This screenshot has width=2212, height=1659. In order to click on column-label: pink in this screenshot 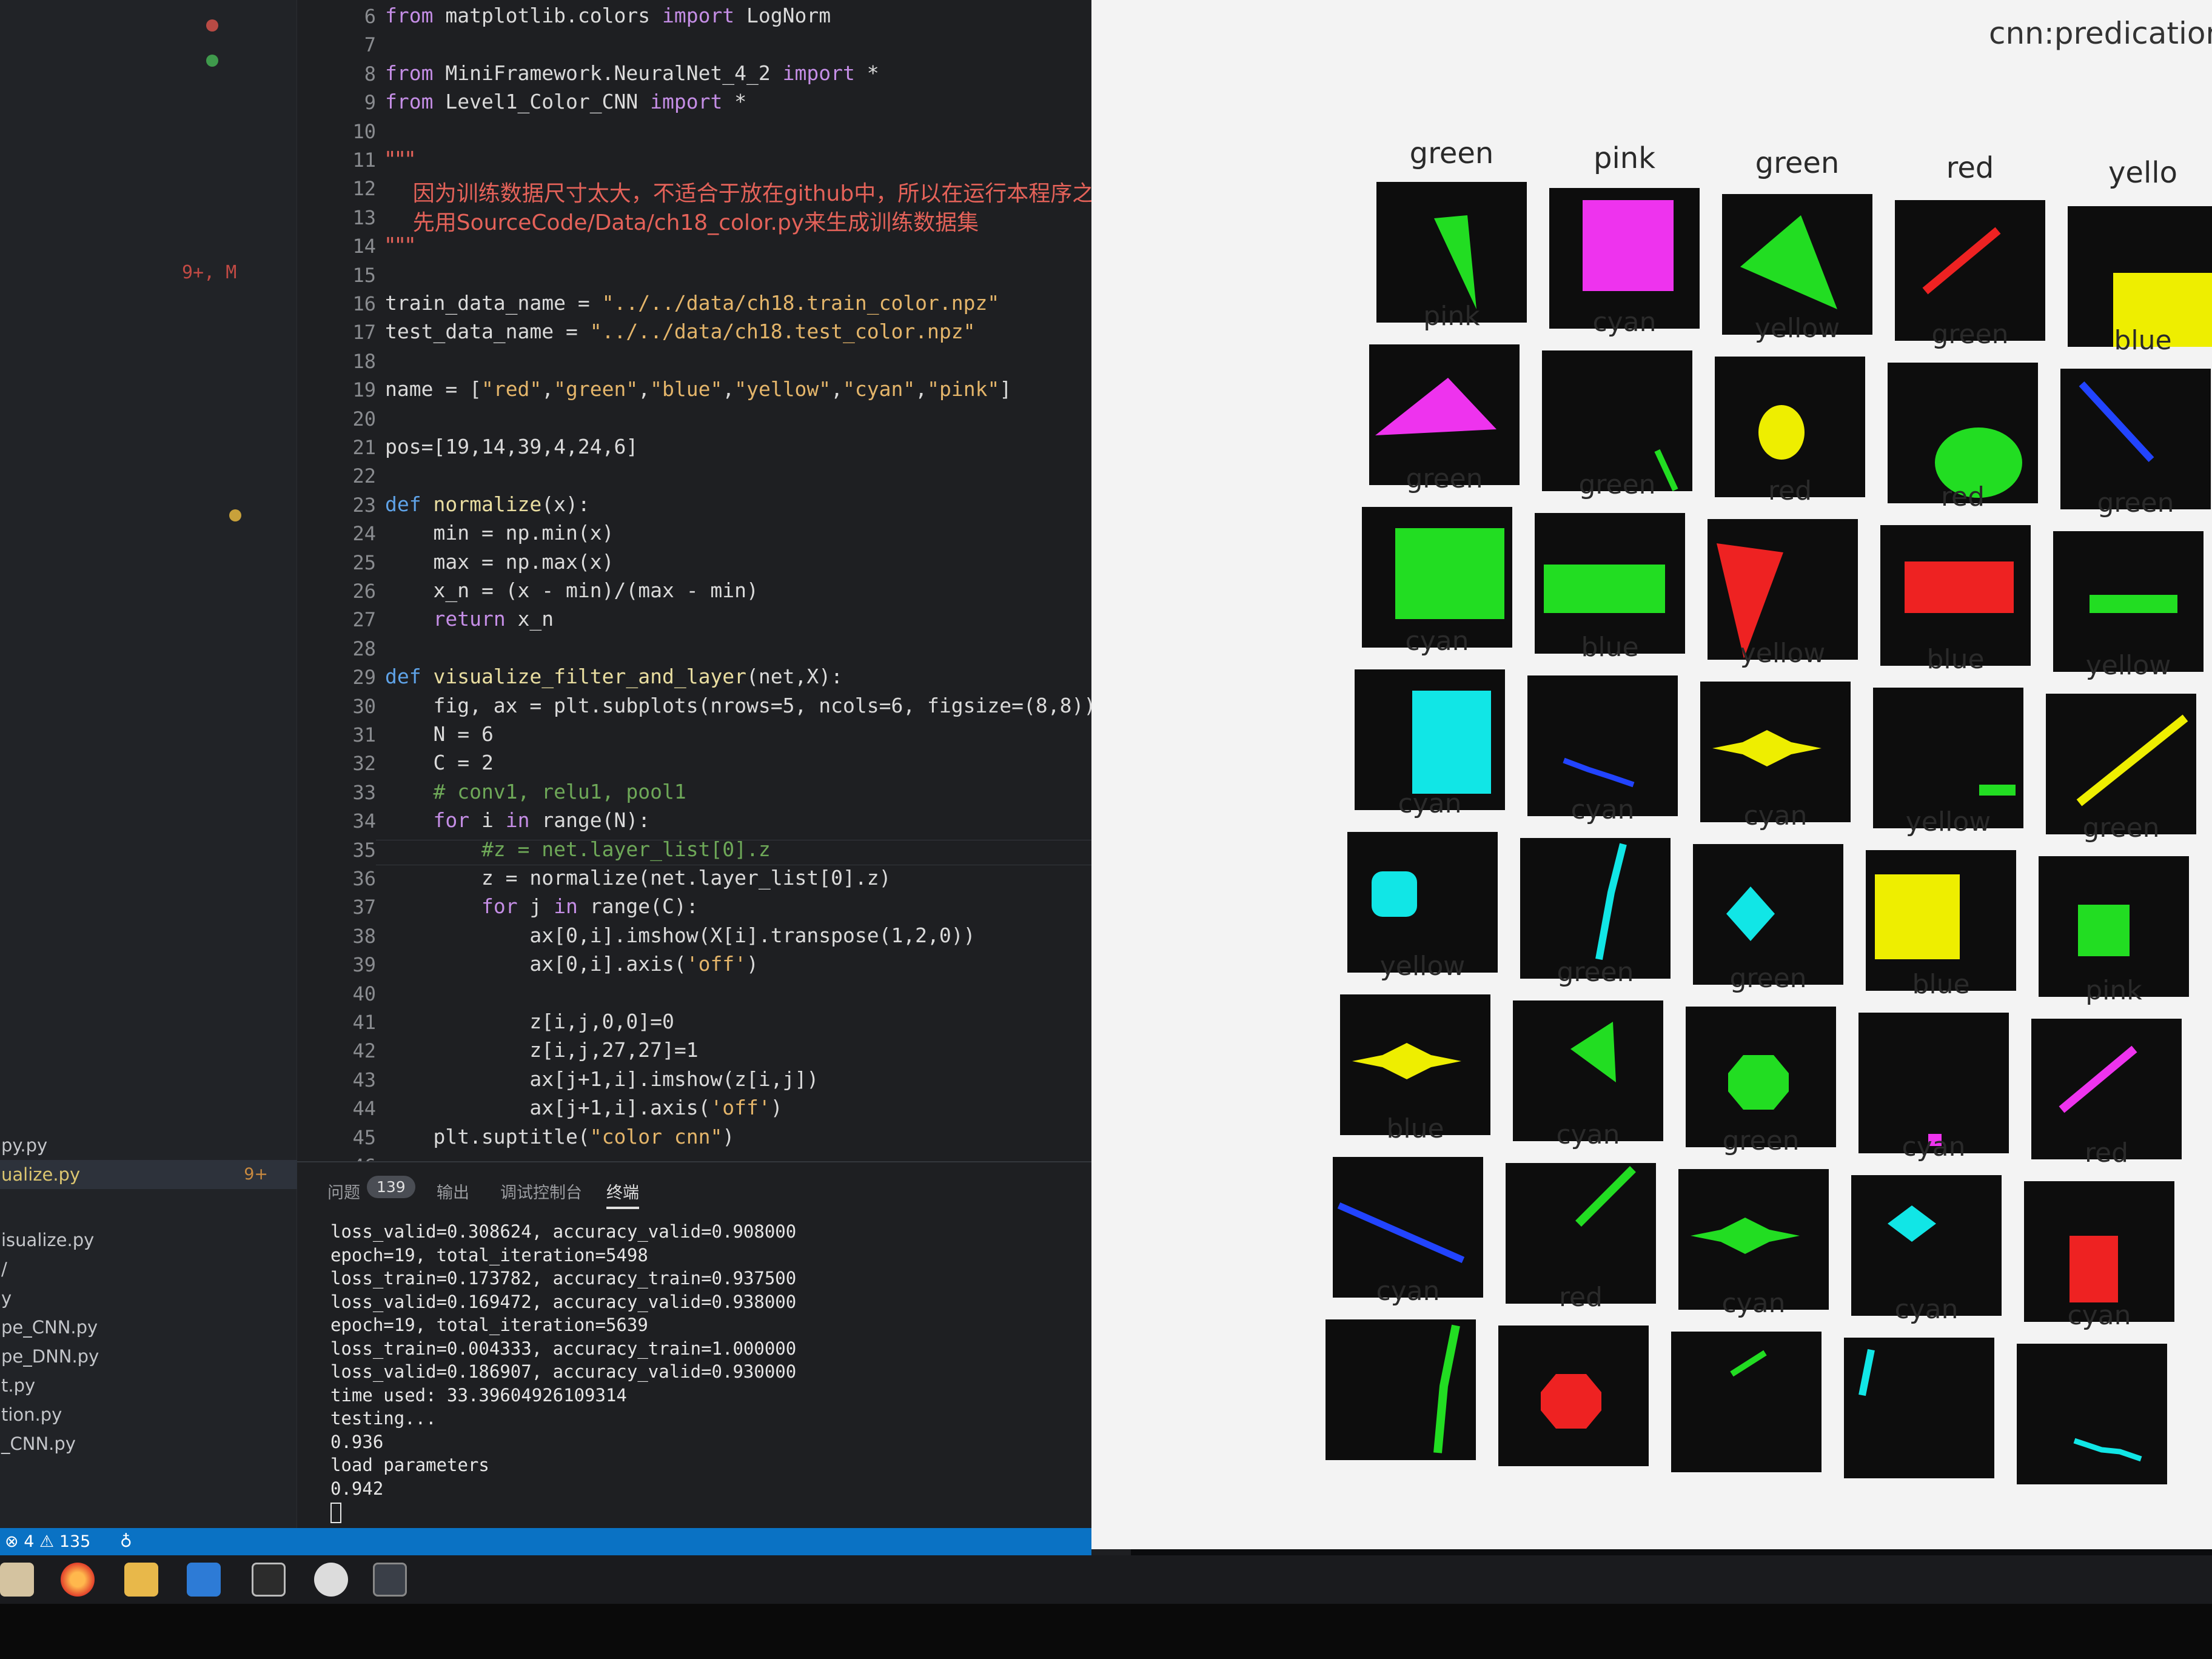, I will do `click(1624, 158)`.